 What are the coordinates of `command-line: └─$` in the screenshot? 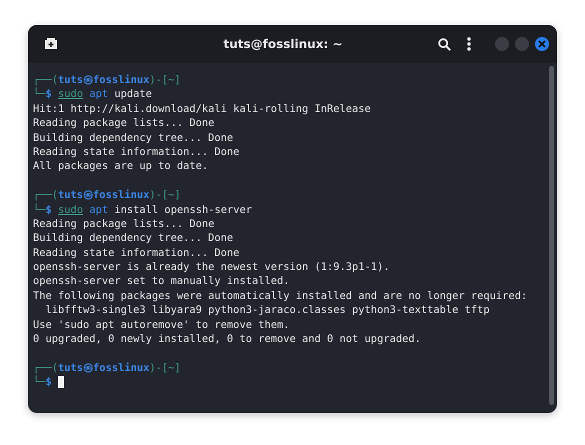 It's located at (42, 382).